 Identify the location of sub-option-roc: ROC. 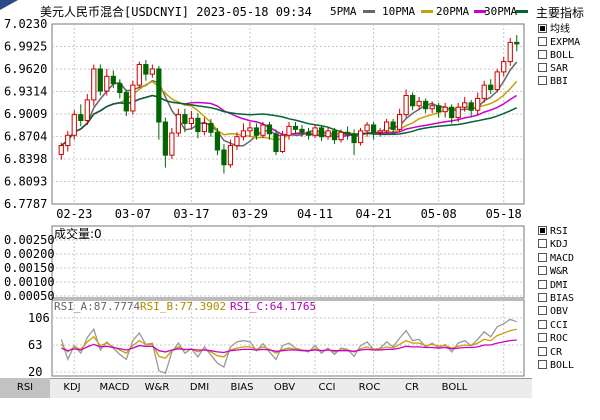
(553, 339).